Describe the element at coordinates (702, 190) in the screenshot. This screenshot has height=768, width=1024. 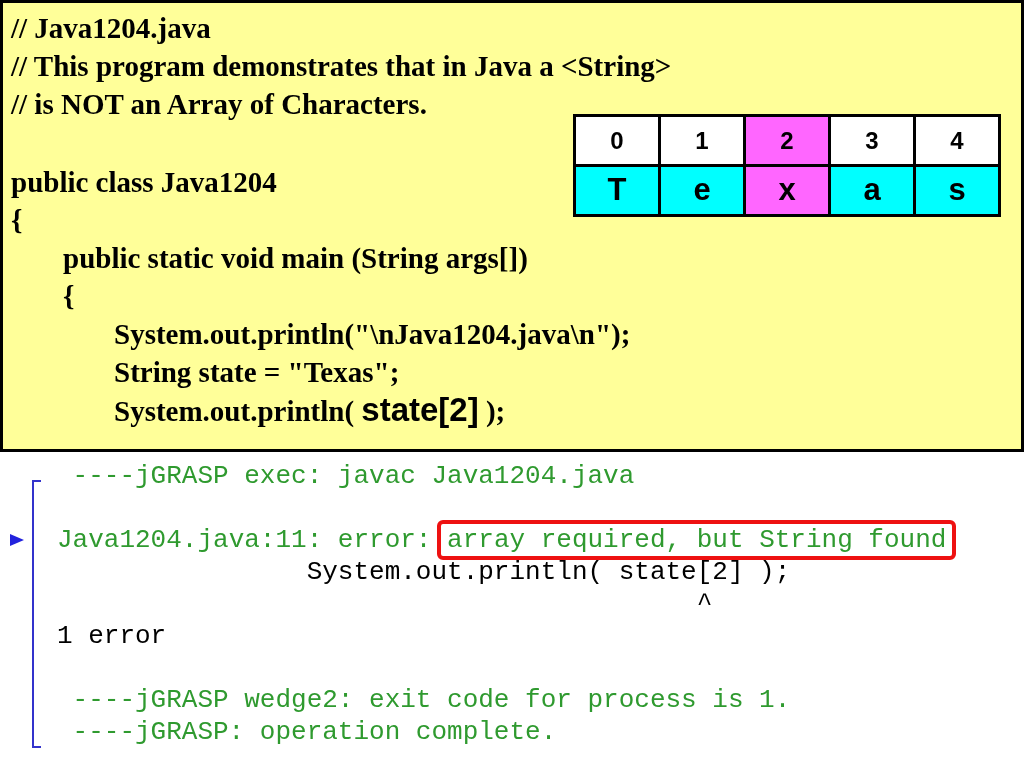
I see `array-letter: e` at that location.